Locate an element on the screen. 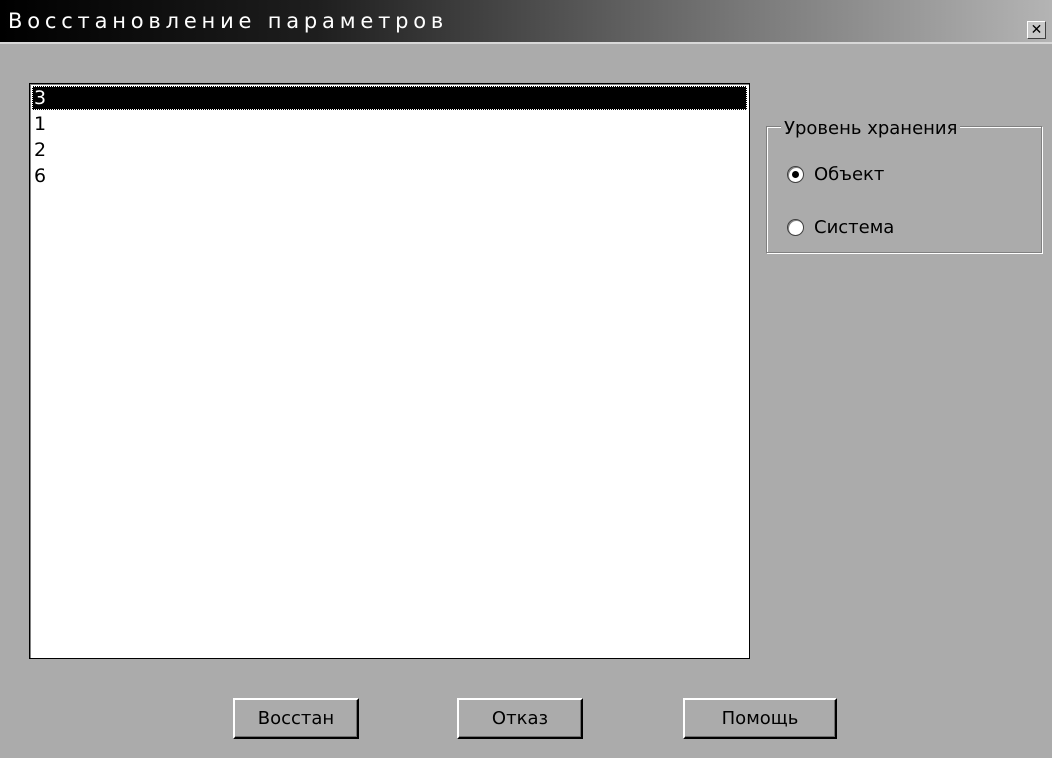 The width and height of the screenshot is (1052, 758). close-button: ✕ is located at coordinates (1036, 30).